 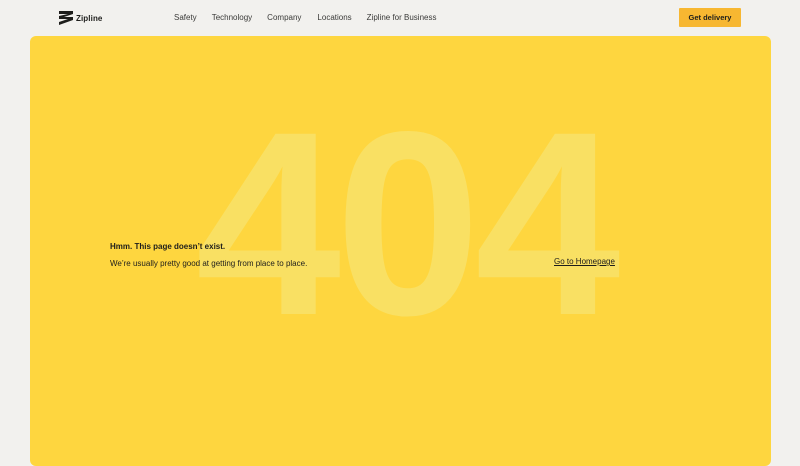 I want to click on logo-text: Zipline, so click(x=89, y=18).